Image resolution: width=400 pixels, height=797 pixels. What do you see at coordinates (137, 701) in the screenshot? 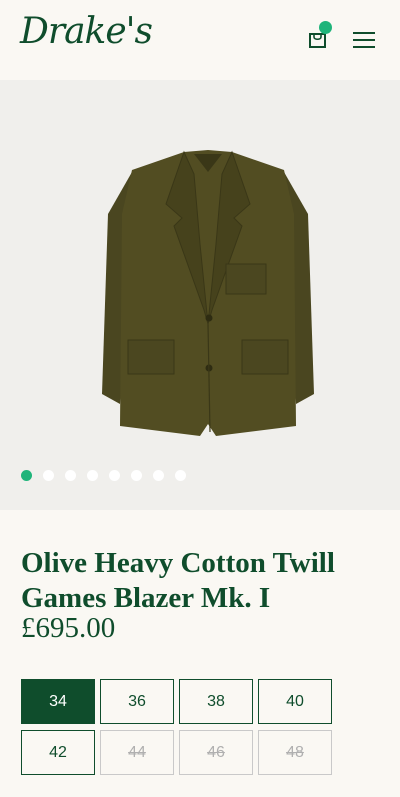
I see `size-option: 36` at bounding box center [137, 701].